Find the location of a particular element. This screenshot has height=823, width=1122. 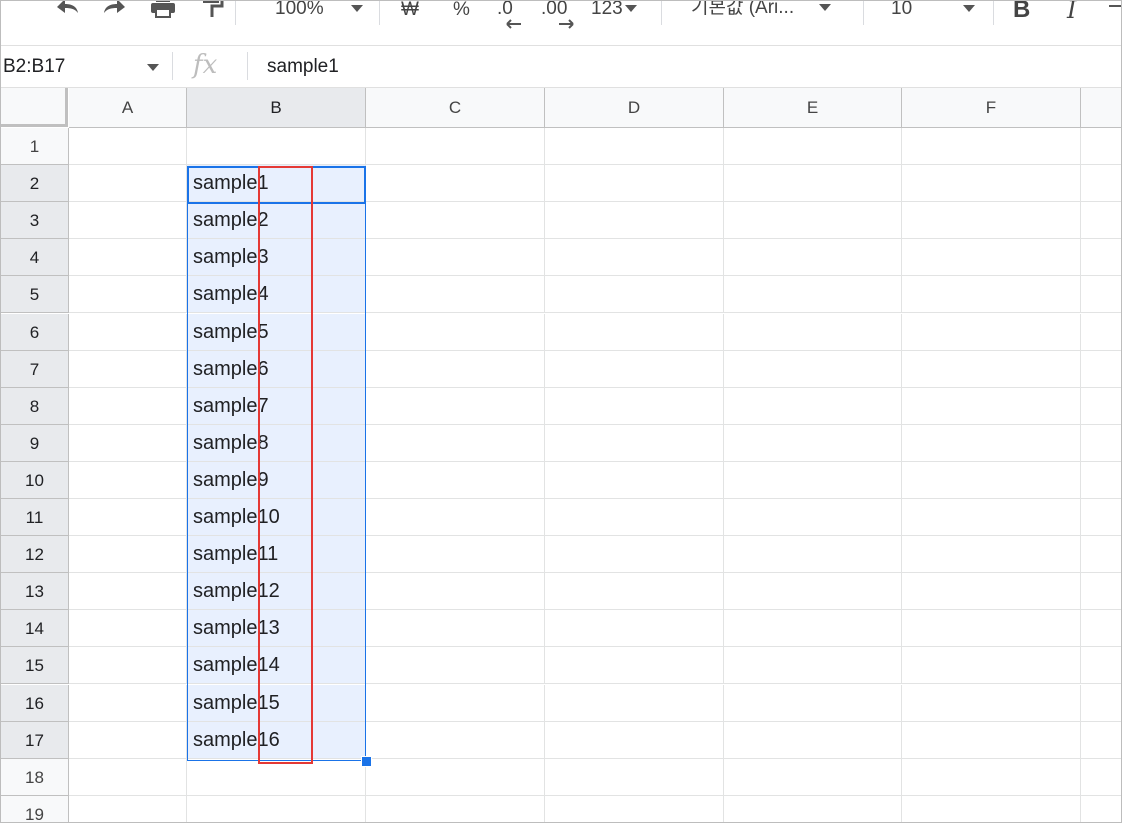

cell-b14: sample13 is located at coordinates (276, 629).